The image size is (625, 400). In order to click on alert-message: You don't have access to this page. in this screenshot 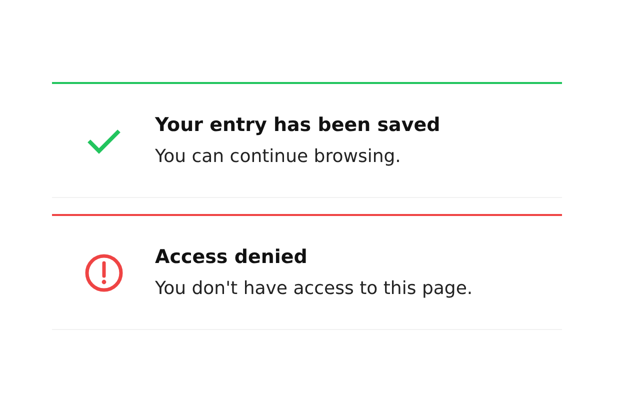, I will do `click(314, 288)`.